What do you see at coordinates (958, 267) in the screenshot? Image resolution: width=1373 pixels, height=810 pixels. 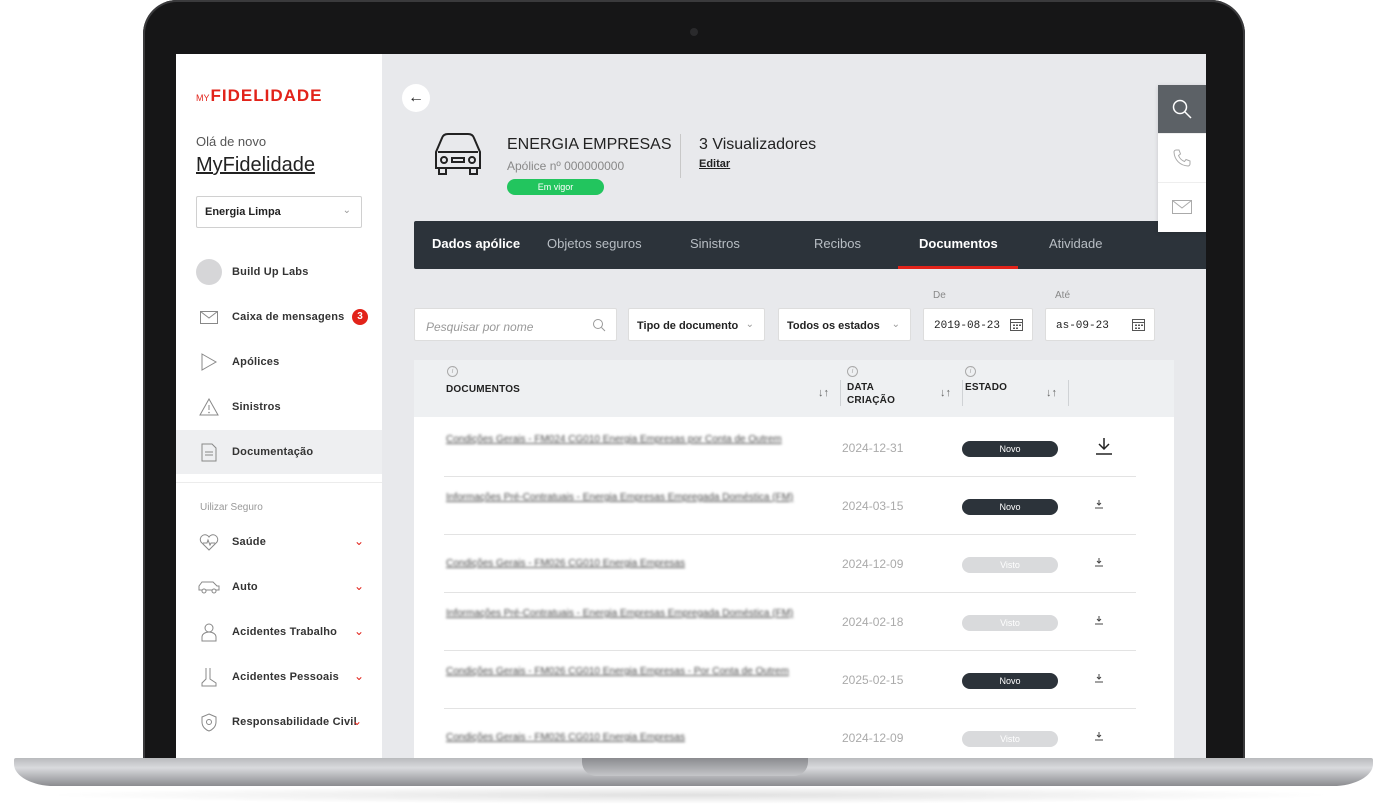 I see `active-tab-indicator` at bounding box center [958, 267].